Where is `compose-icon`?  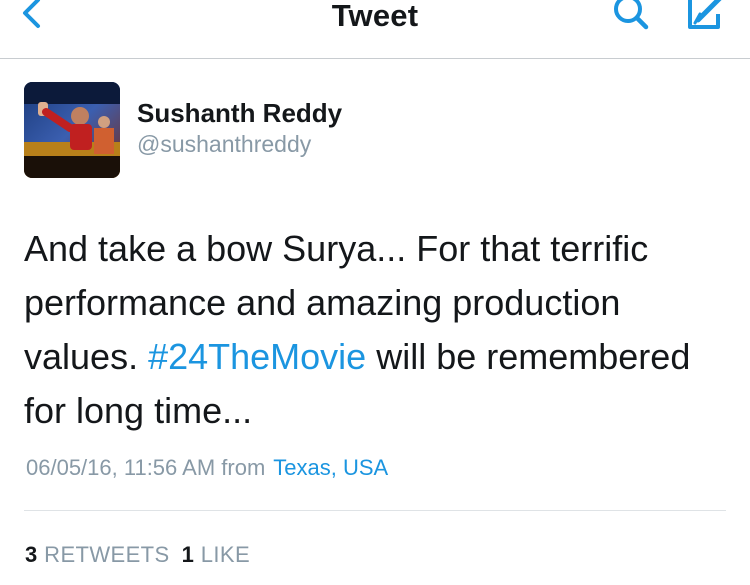
compose-icon is located at coordinates (705, 17).